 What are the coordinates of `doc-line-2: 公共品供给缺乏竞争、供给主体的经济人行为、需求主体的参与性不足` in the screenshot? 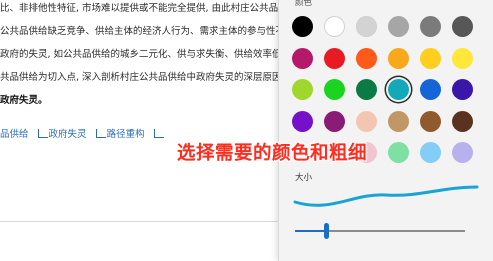 It's located at (140, 31).